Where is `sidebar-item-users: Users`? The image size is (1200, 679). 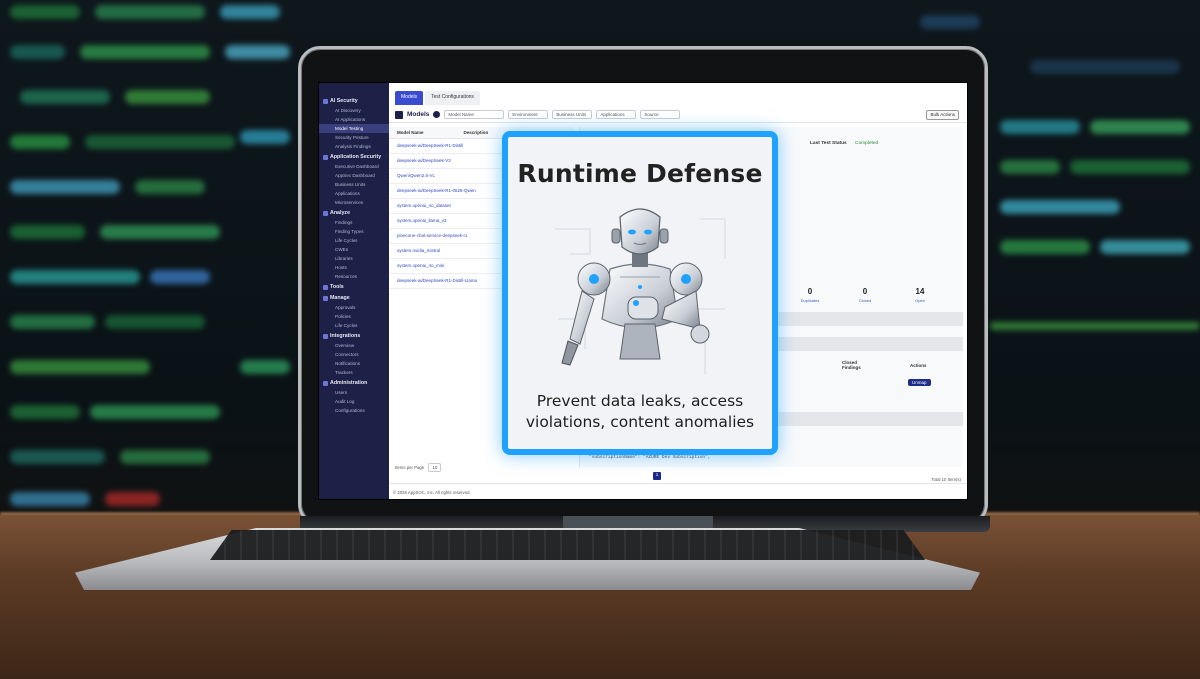
sidebar-item-users: Users is located at coordinates (354, 392).